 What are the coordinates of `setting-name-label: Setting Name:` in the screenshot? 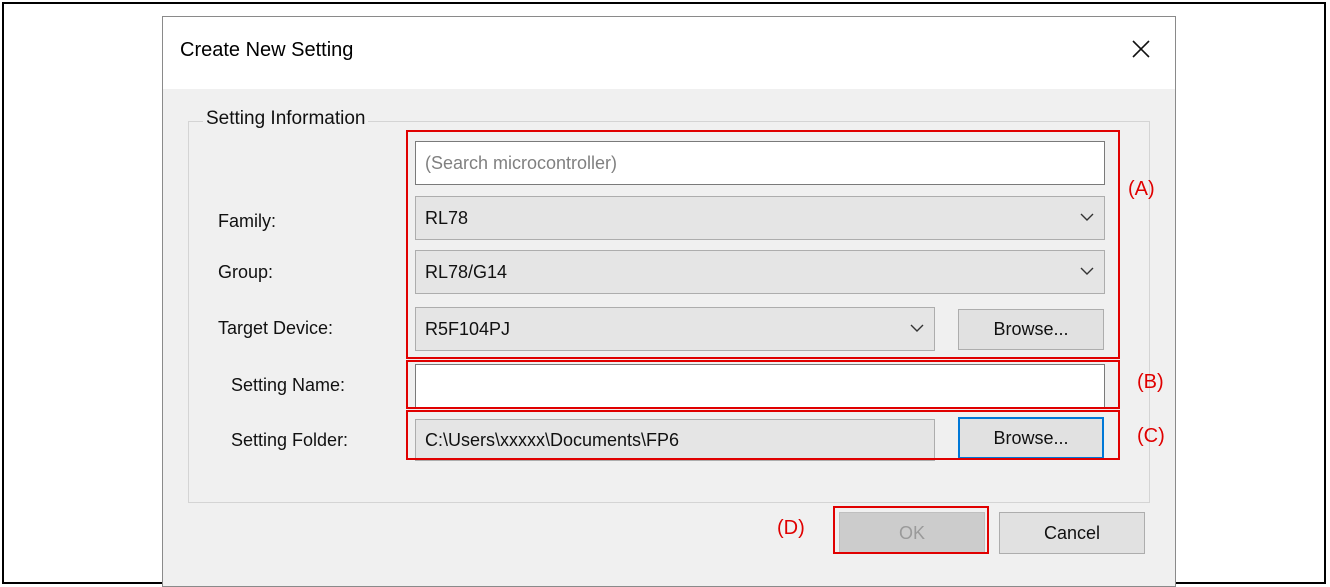 It's located at (288, 385).